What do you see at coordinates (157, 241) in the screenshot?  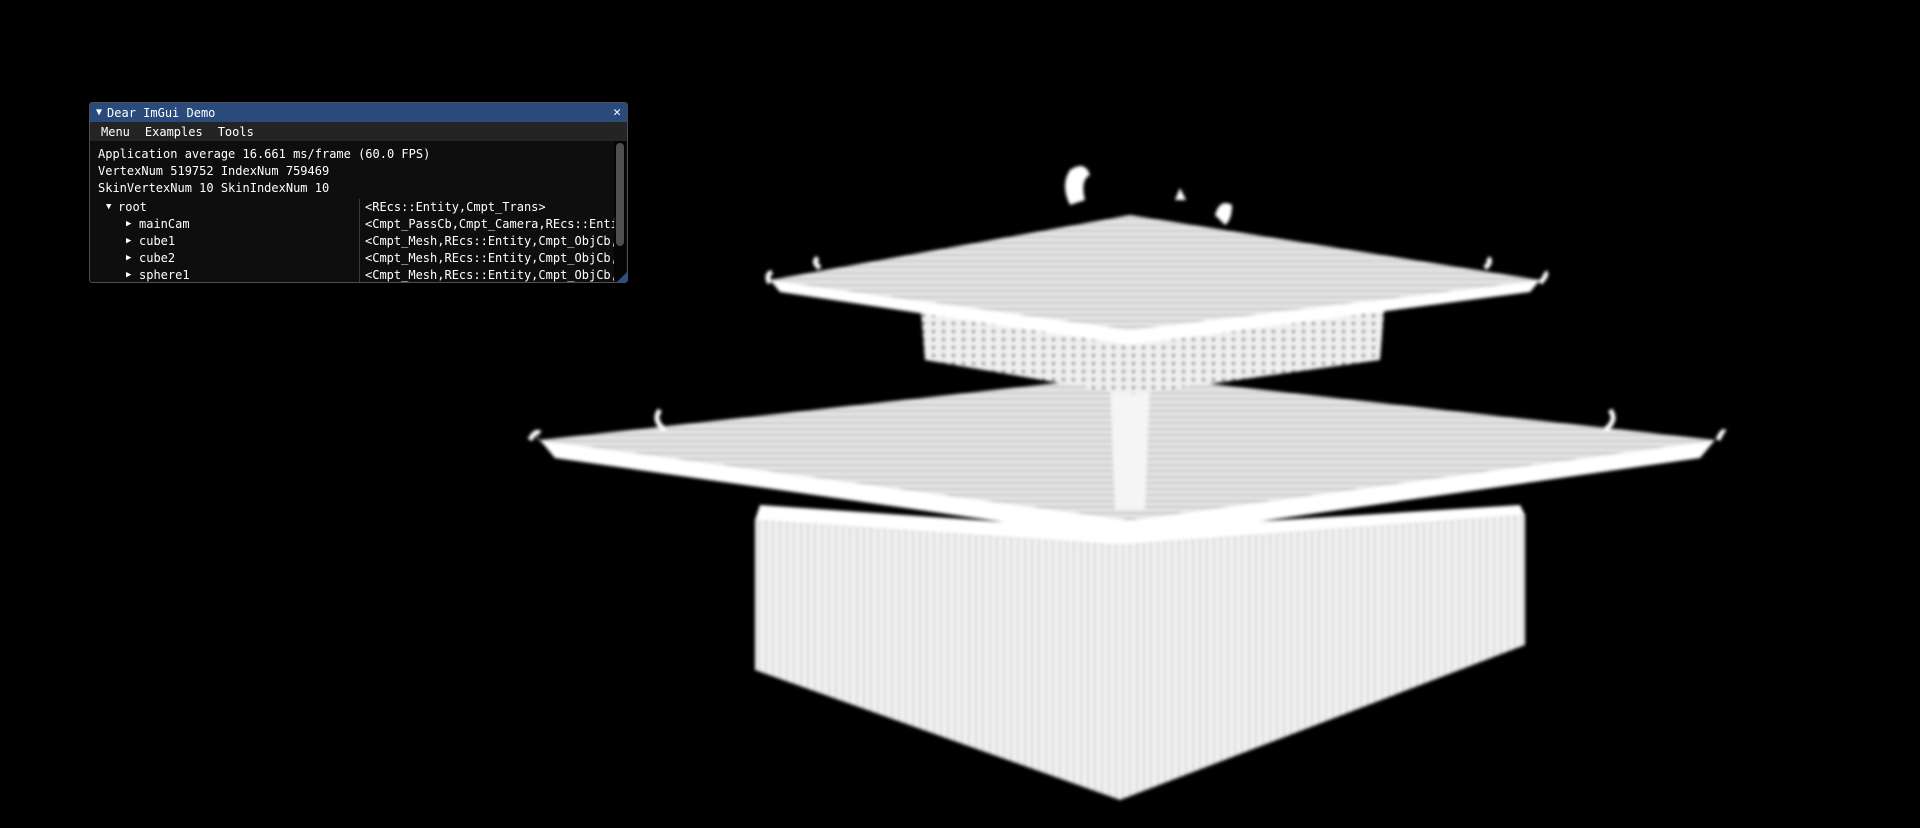 I see `tree-node-label: cube1` at bounding box center [157, 241].